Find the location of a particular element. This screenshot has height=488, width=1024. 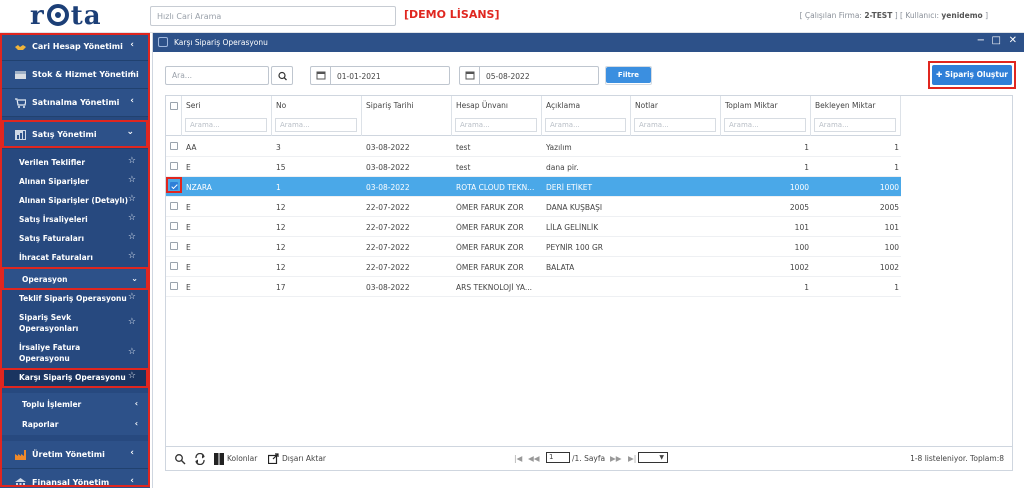

sidebar-section-label: Üretim Yönetimi is located at coordinates (68, 454).